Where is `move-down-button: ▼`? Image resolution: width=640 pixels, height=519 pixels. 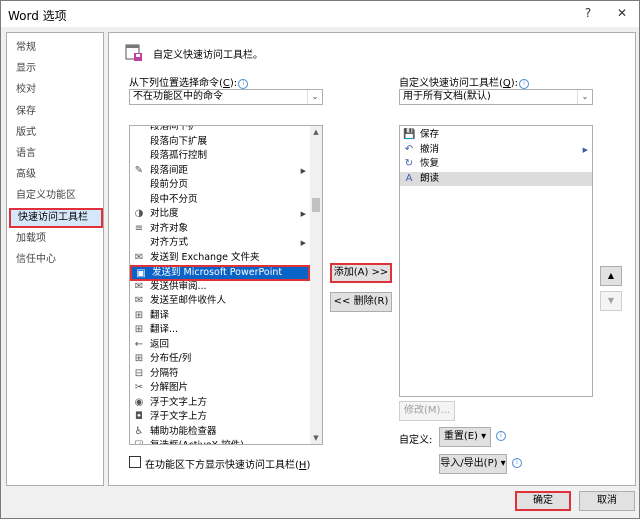
move-down-button: ▼ is located at coordinates (611, 301).